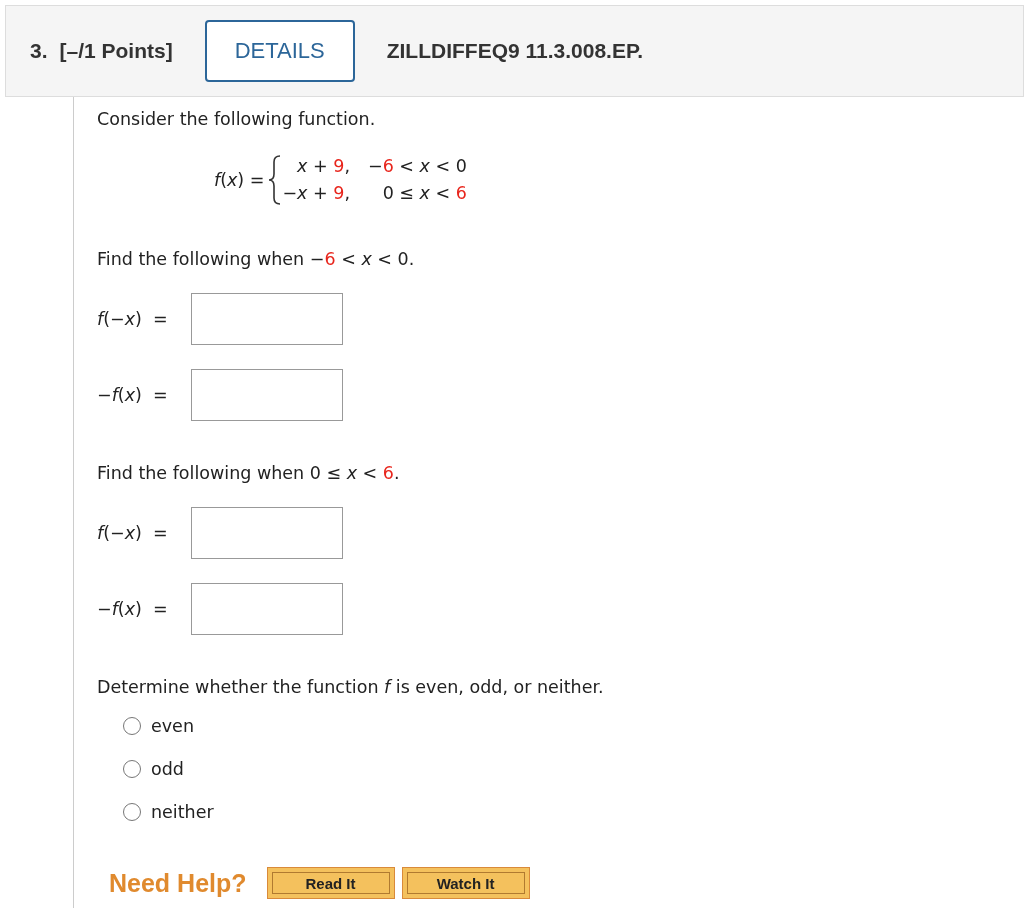 Image resolution: width=1024 pixels, height=913 pixels. Describe the element at coordinates (237, 119) in the screenshot. I see `intro-text: Consider the following function.` at that location.